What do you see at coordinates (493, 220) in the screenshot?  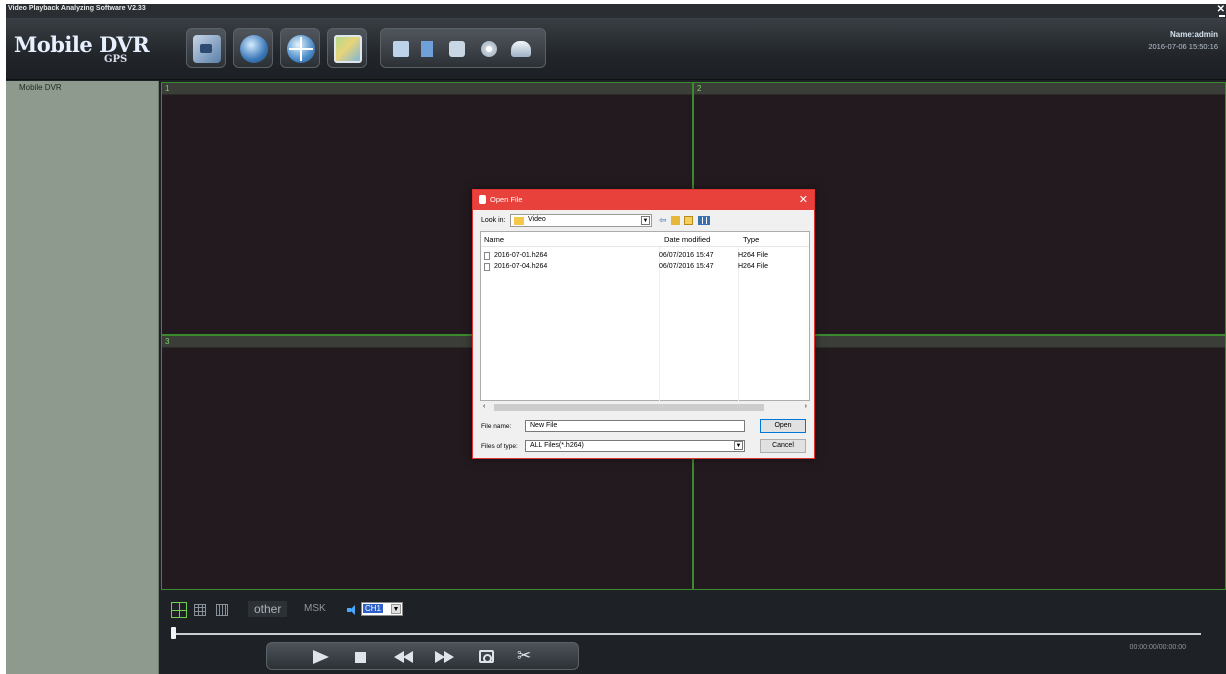 I see `lookin-label: Look in:` at bounding box center [493, 220].